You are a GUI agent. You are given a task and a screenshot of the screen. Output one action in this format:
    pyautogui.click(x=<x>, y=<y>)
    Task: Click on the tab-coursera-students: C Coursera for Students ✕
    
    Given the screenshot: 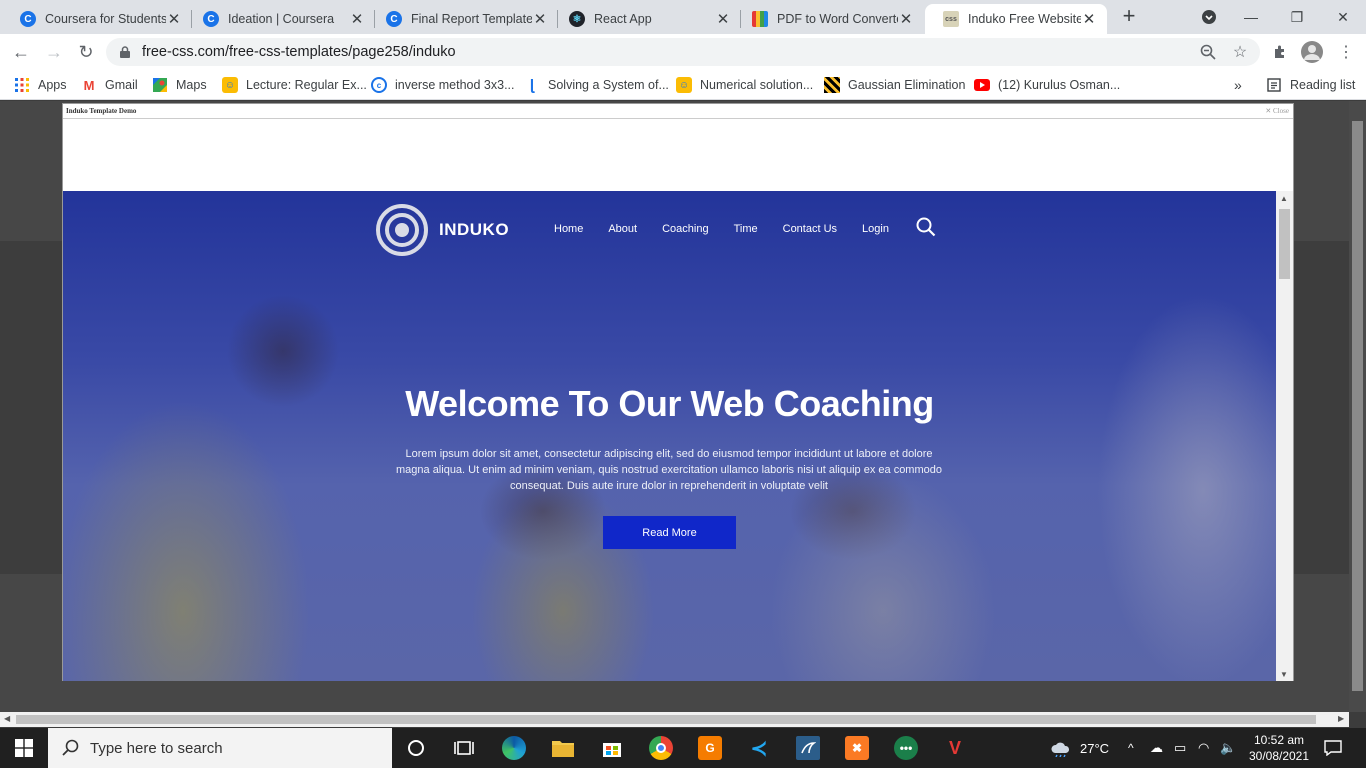 What is the action you would take?
    pyautogui.click(x=97, y=19)
    